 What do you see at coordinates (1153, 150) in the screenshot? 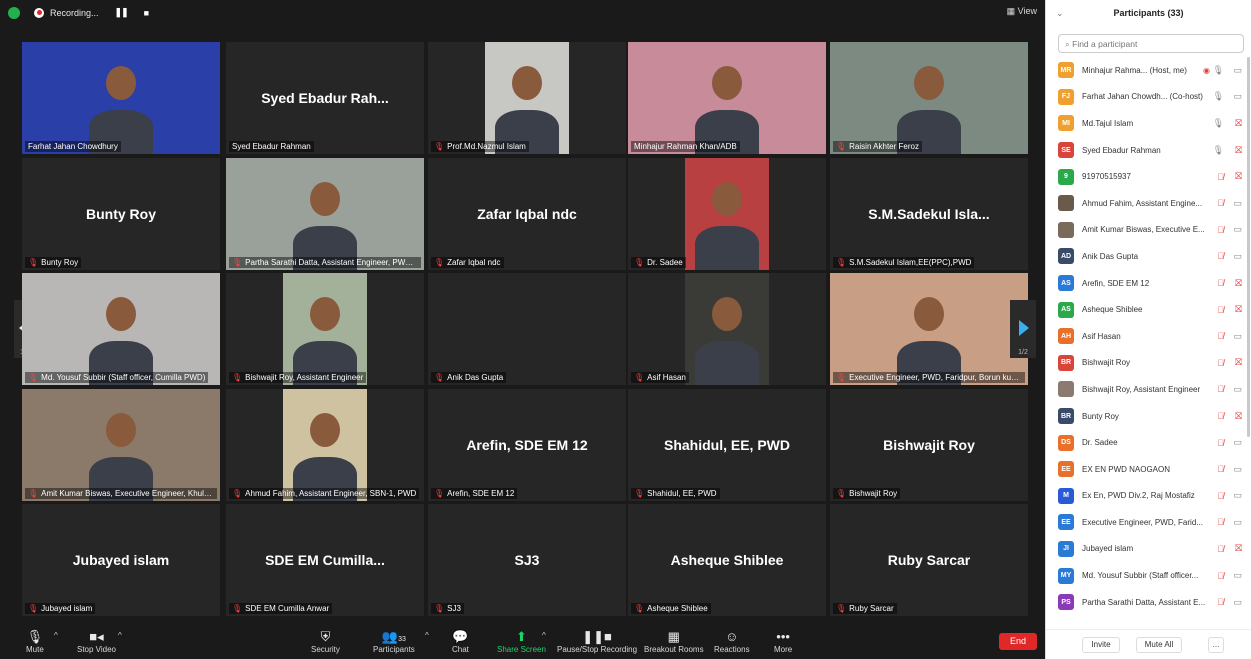
I see `participant-row: SE Syed Ebadur Rahman 🎙 ⛝` at bounding box center [1153, 150].